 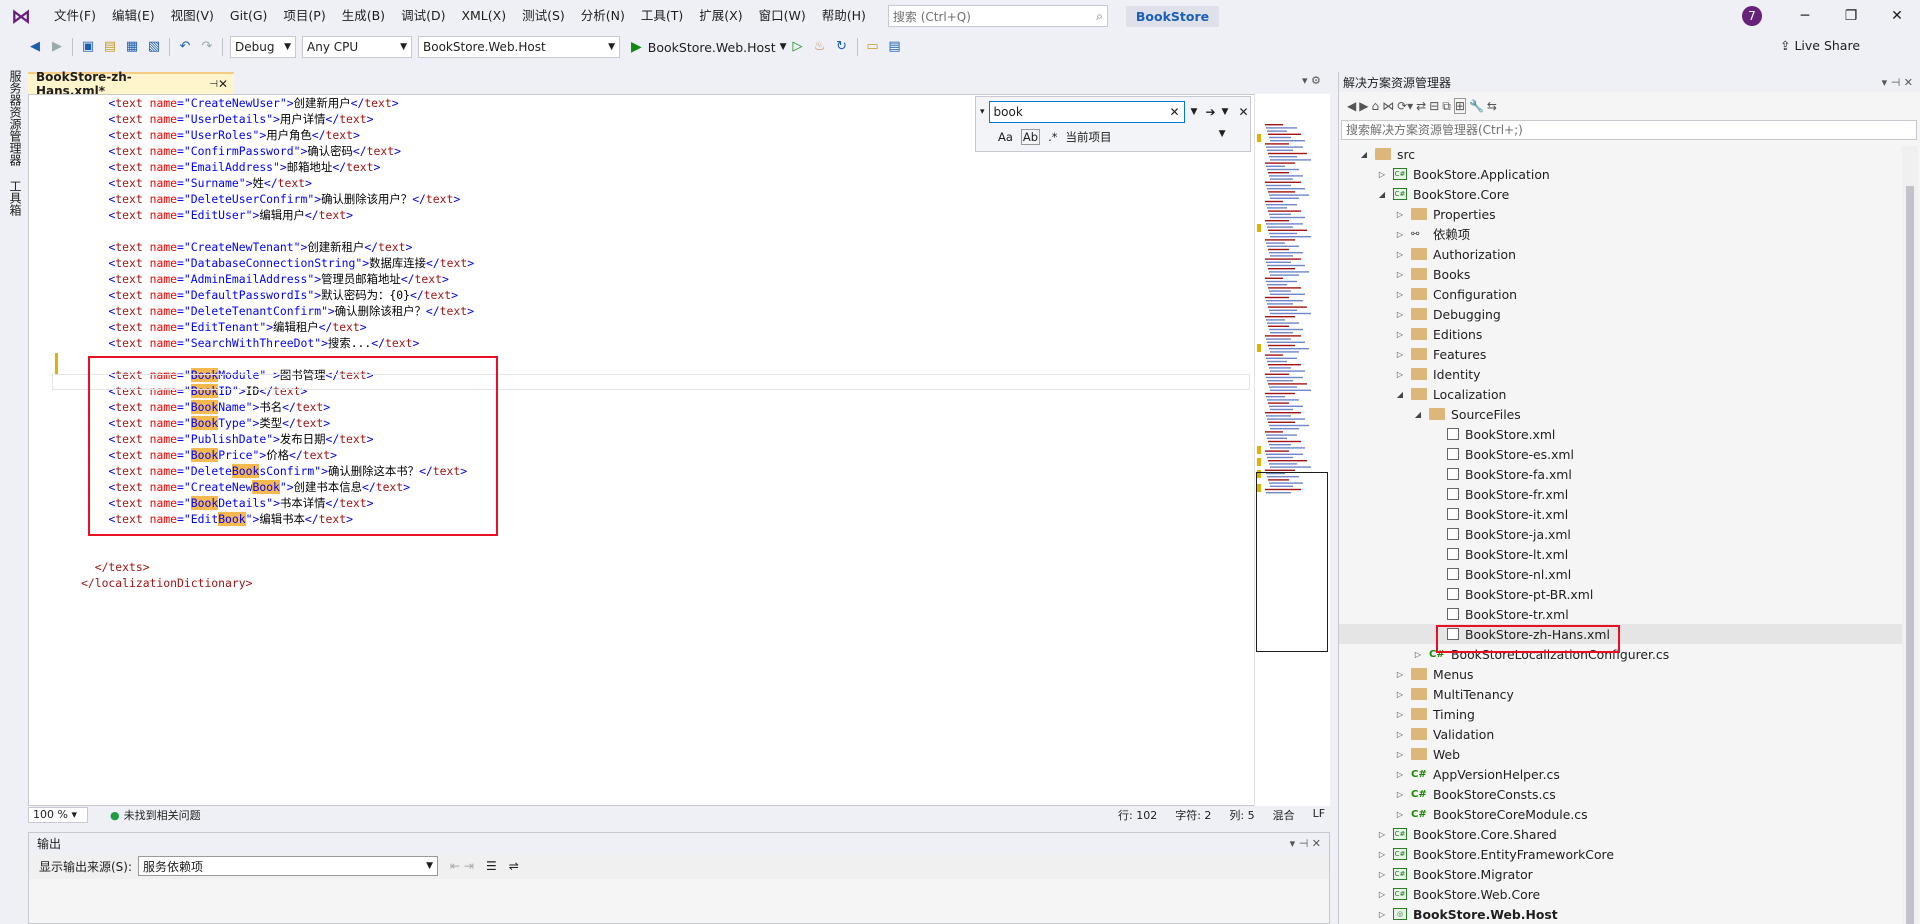 I want to click on save-all-icon: ▧, so click(x=154, y=47).